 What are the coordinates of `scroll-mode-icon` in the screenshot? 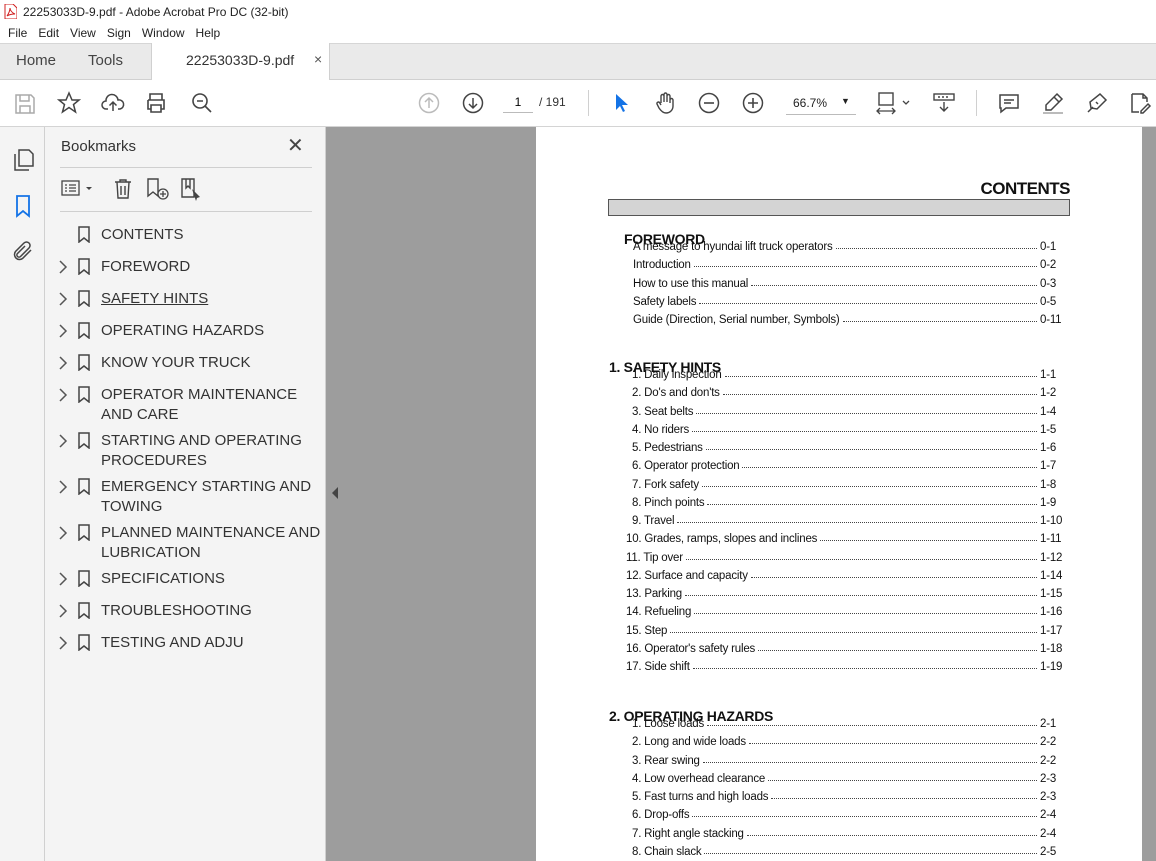 It's located at (944, 103).